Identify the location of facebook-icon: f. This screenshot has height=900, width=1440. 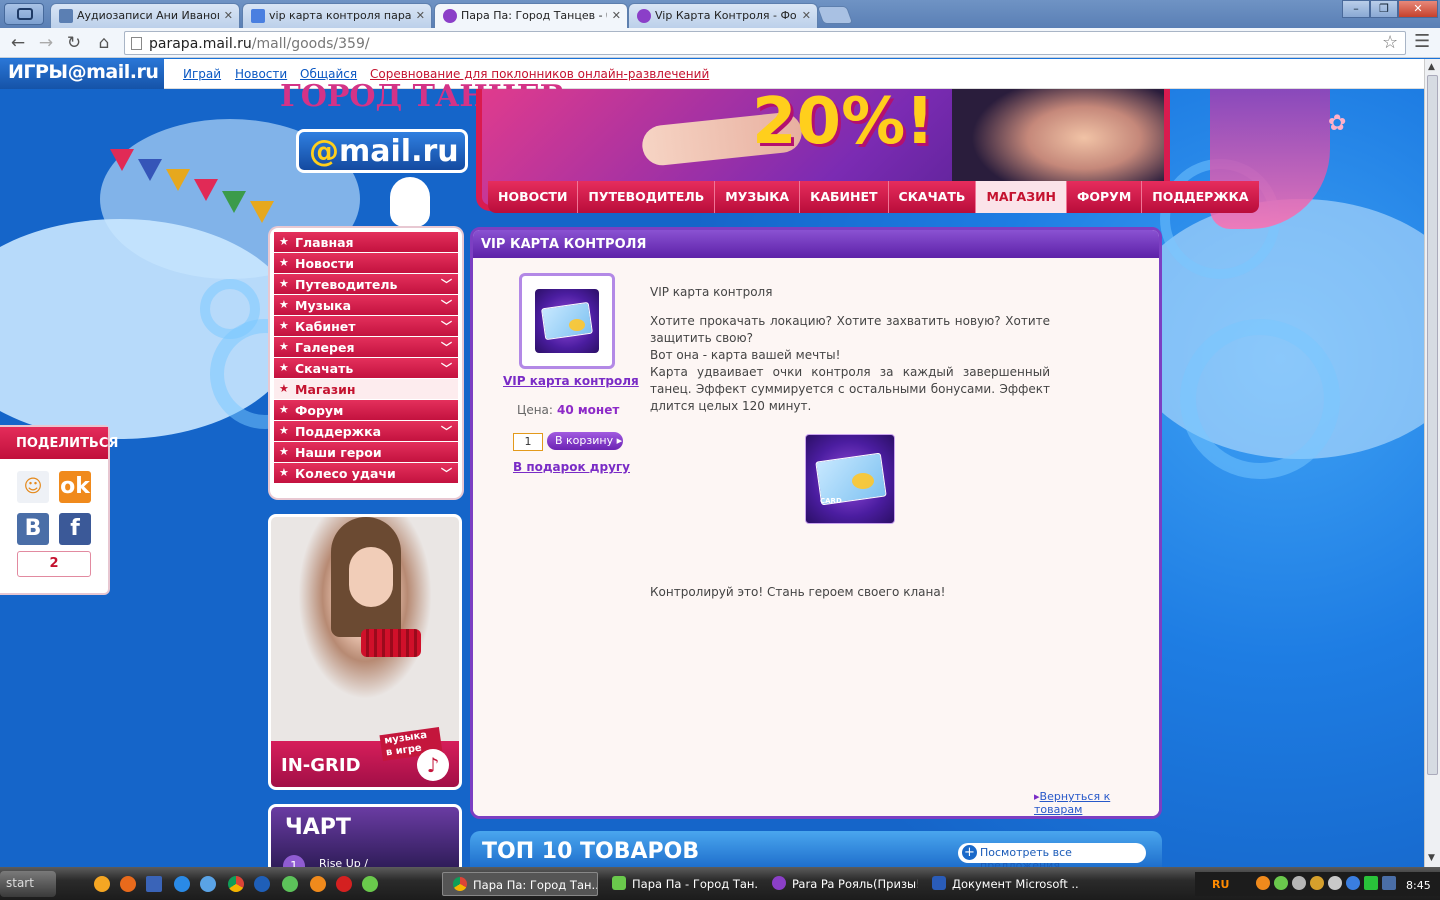
(75, 529).